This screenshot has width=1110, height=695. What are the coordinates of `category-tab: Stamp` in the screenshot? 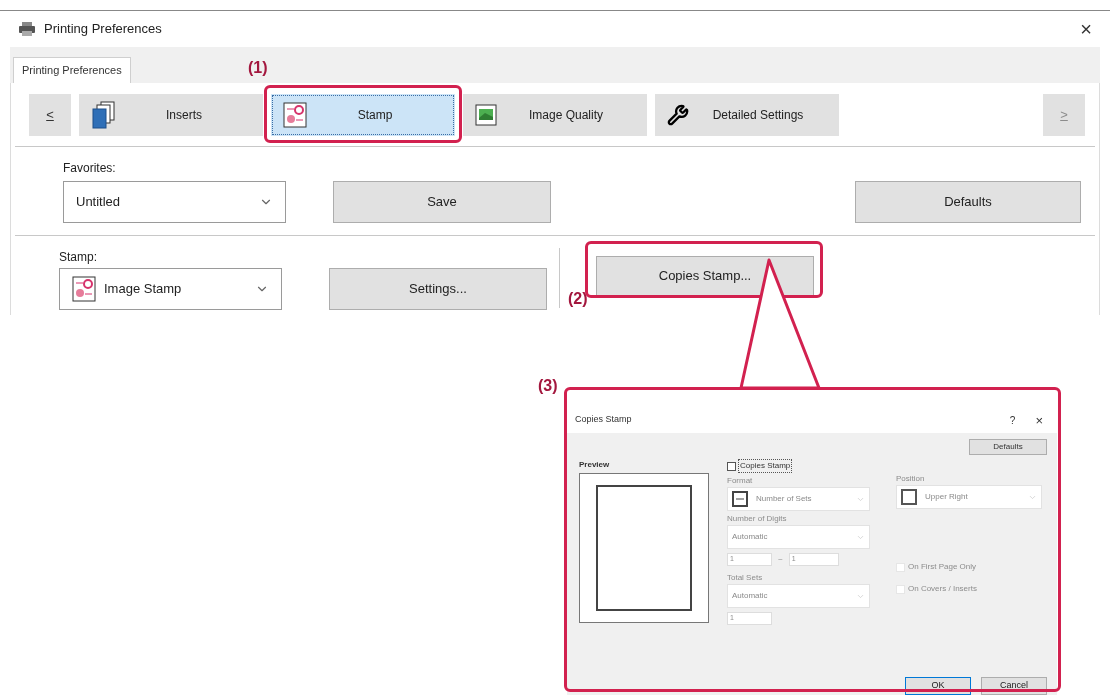 It's located at (363, 115).